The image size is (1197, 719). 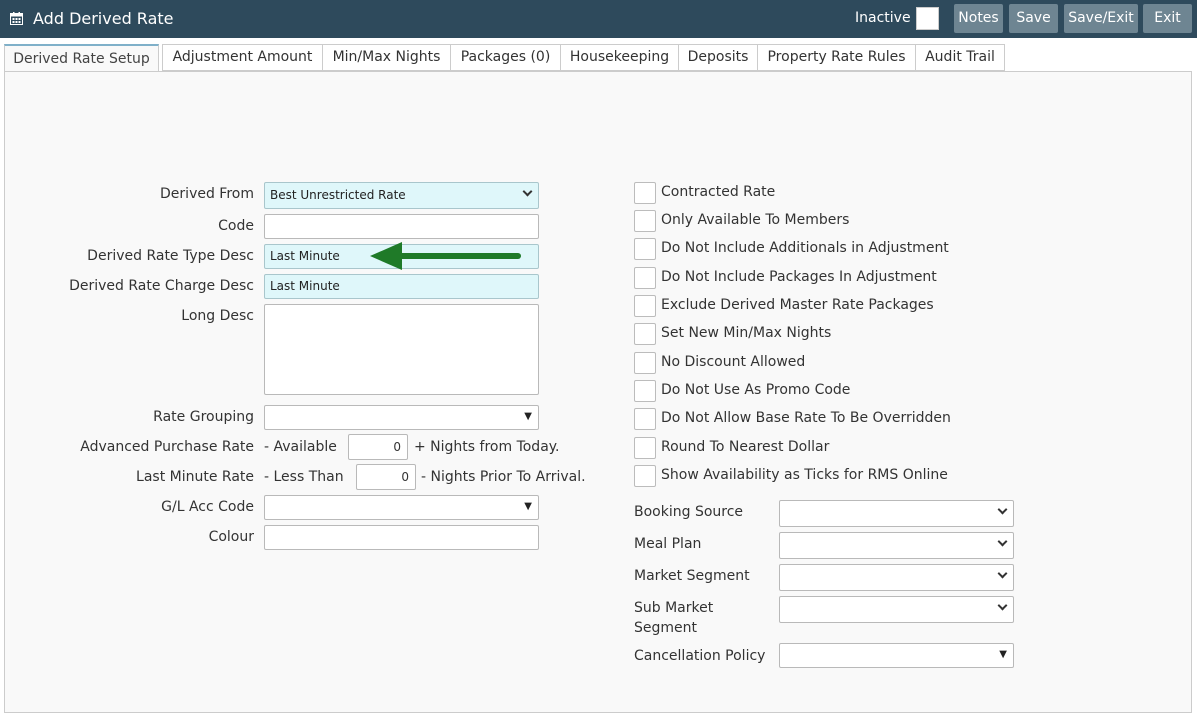 I want to click on no-override-label: Do Not Allow Base Rate To Be Overridden, so click(x=806, y=418).